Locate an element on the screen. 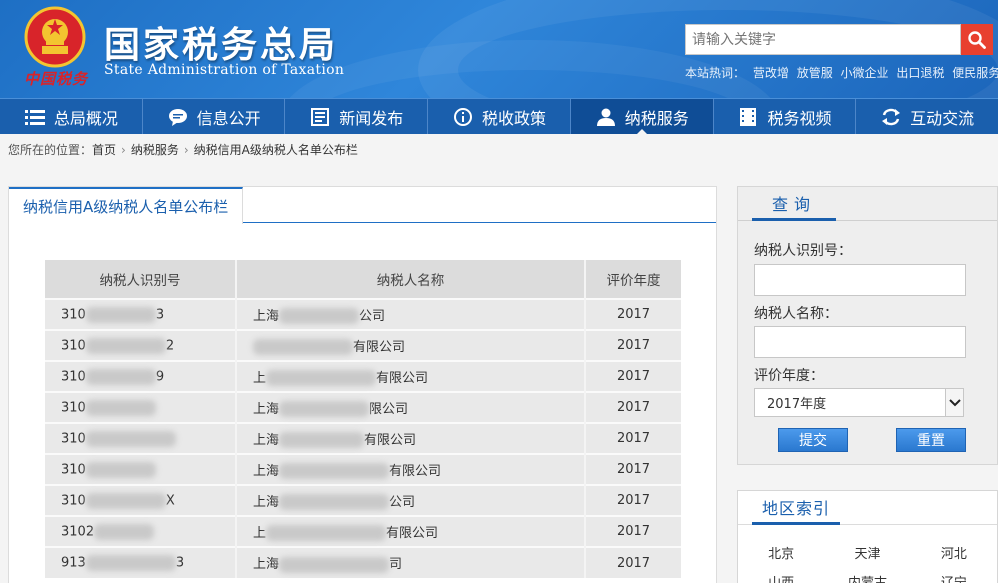 The width and height of the screenshot is (998, 583). column-header-taxpayer-id: 纳税人识别号 is located at coordinates (141, 279).